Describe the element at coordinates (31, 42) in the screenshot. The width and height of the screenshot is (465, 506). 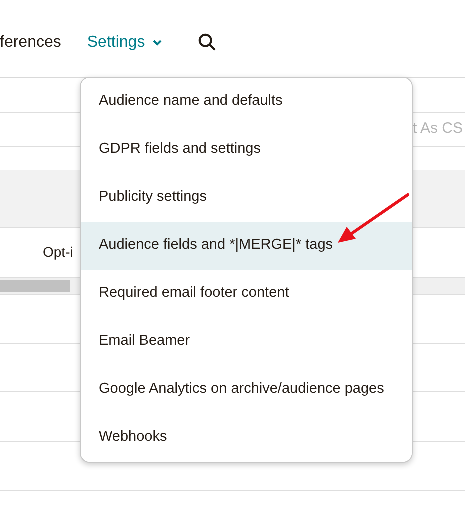
I see `nav-tab: ferences` at that location.